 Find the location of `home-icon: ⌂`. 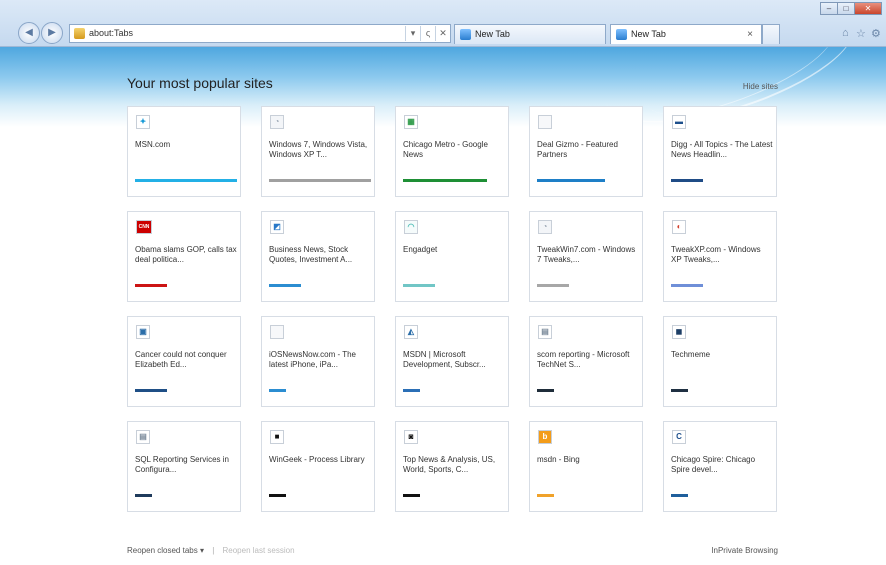

home-icon: ⌂ is located at coordinates (845, 33).